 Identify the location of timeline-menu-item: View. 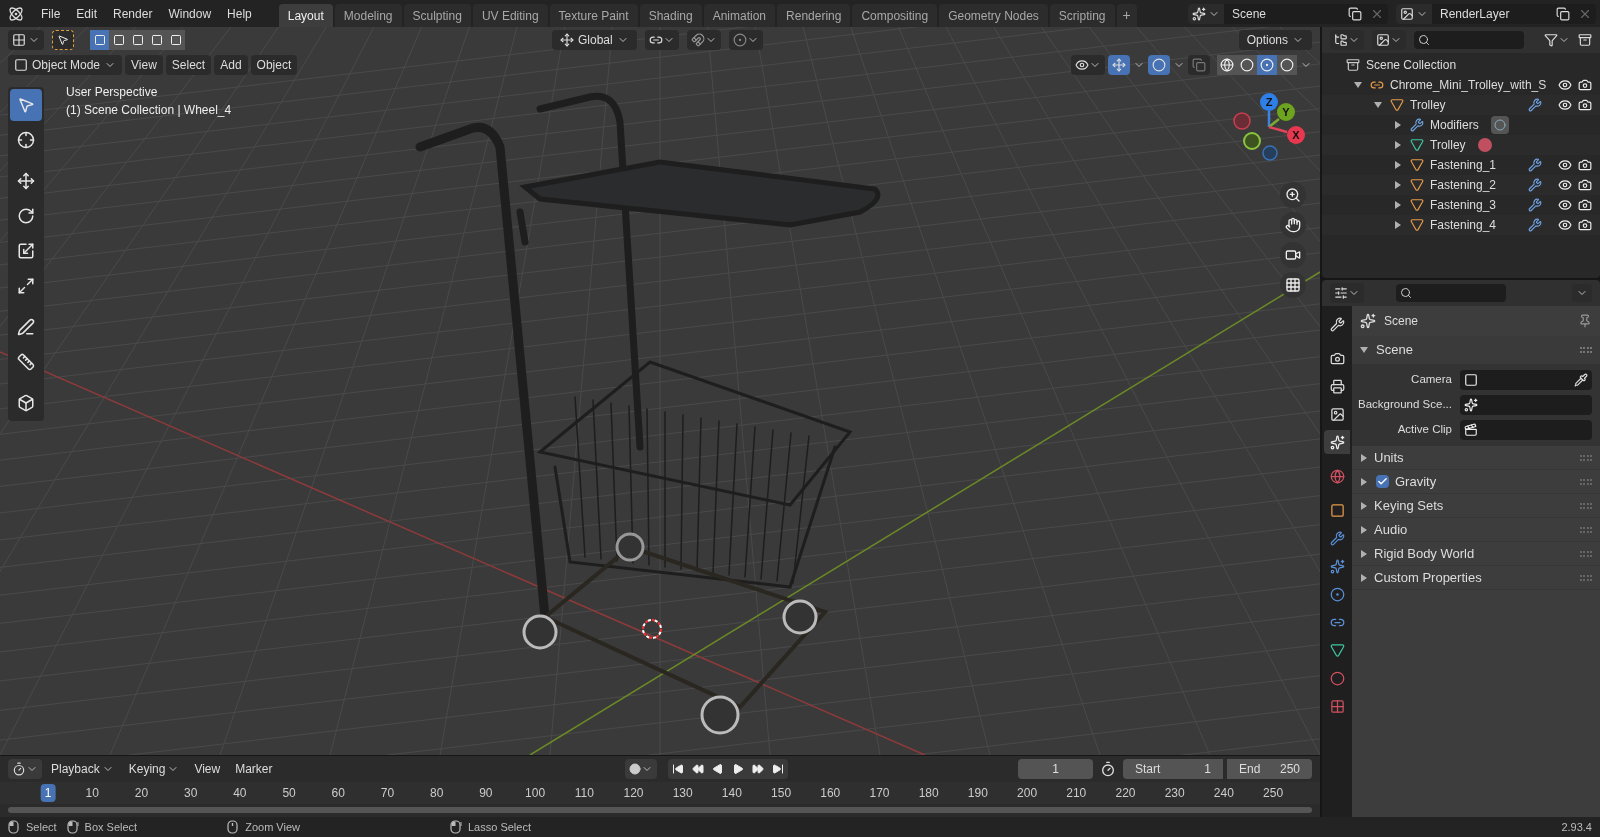
(207, 769).